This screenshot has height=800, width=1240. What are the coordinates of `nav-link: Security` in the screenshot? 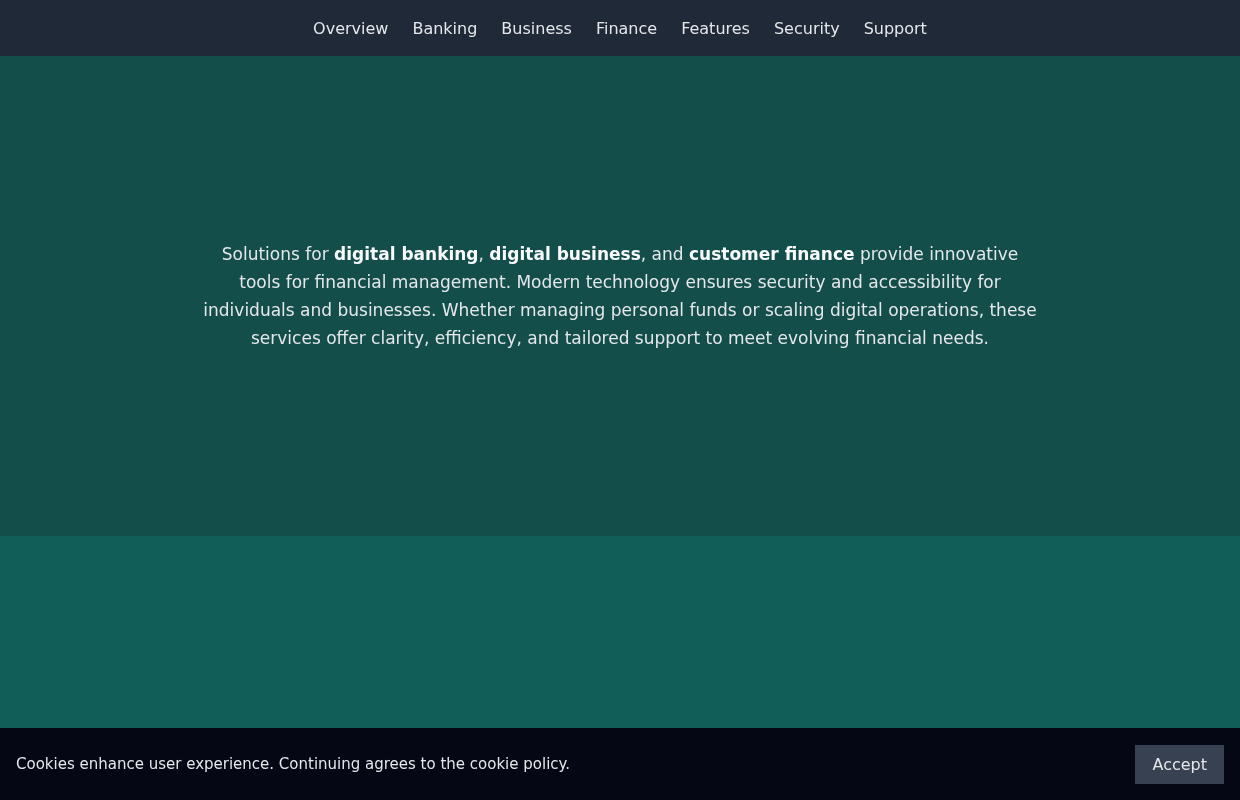 It's located at (806, 28).